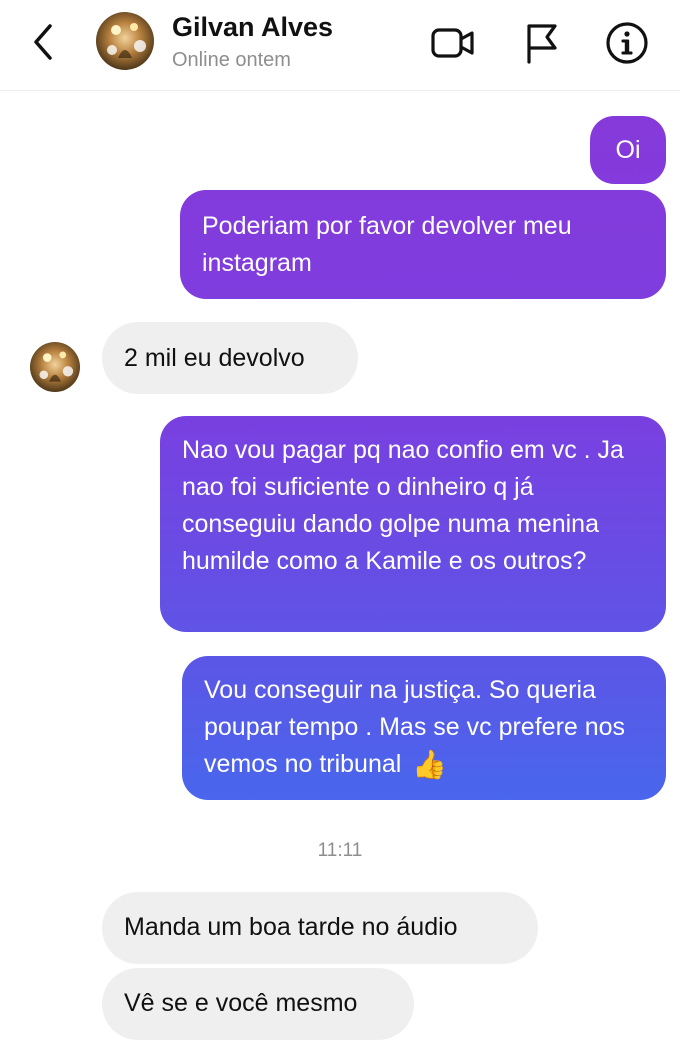 The height and width of the screenshot is (1040, 680). Describe the element at coordinates (627, 43) in the screenshot. I see `info-icon` at that location.